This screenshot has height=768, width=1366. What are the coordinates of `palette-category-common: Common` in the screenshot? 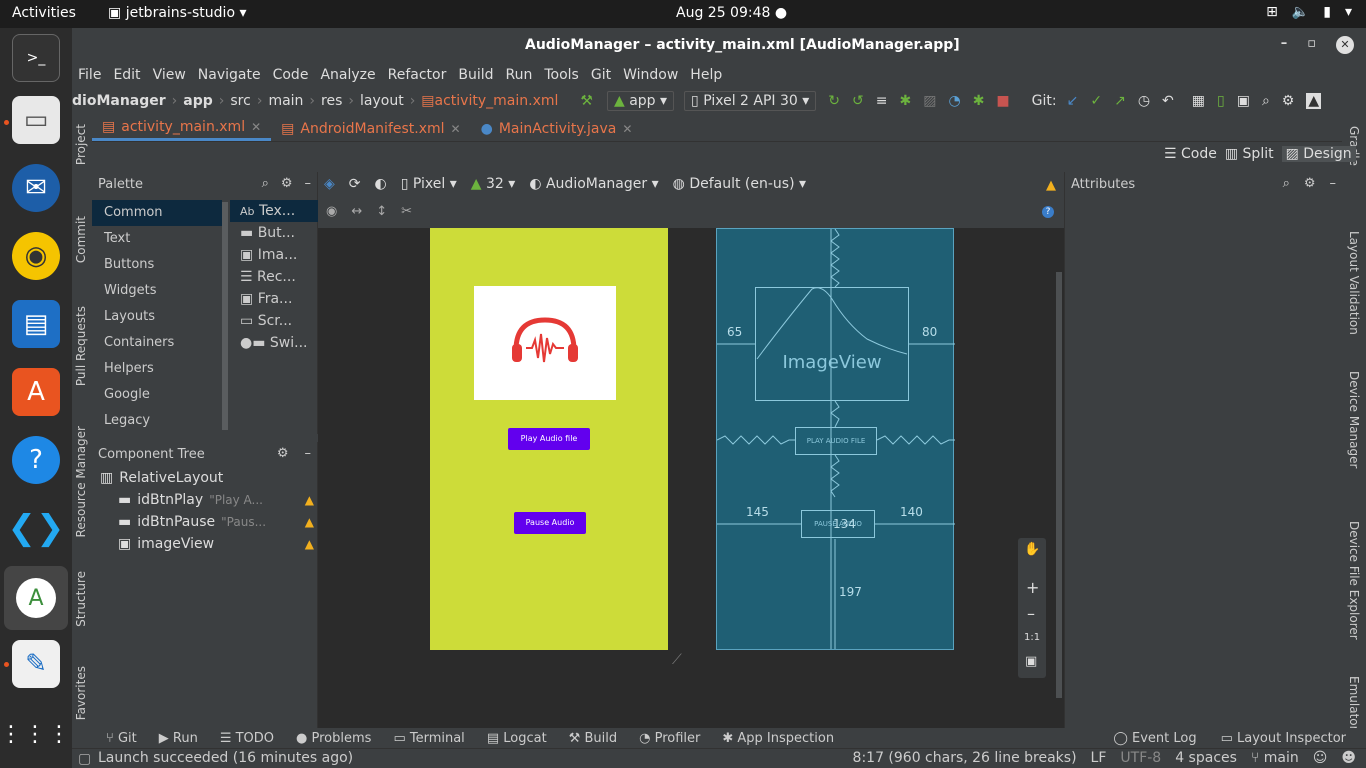 It's located at (157, 213).